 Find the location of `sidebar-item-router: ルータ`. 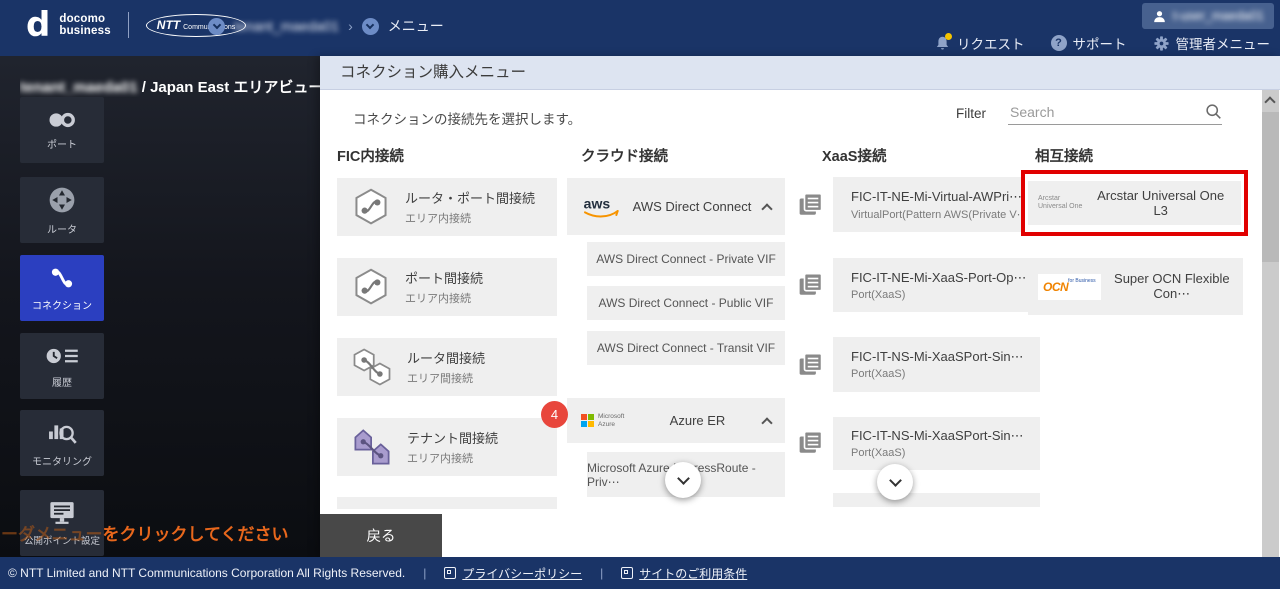

sidebar-item-router: ルータ is located at coordinates (62, 210).